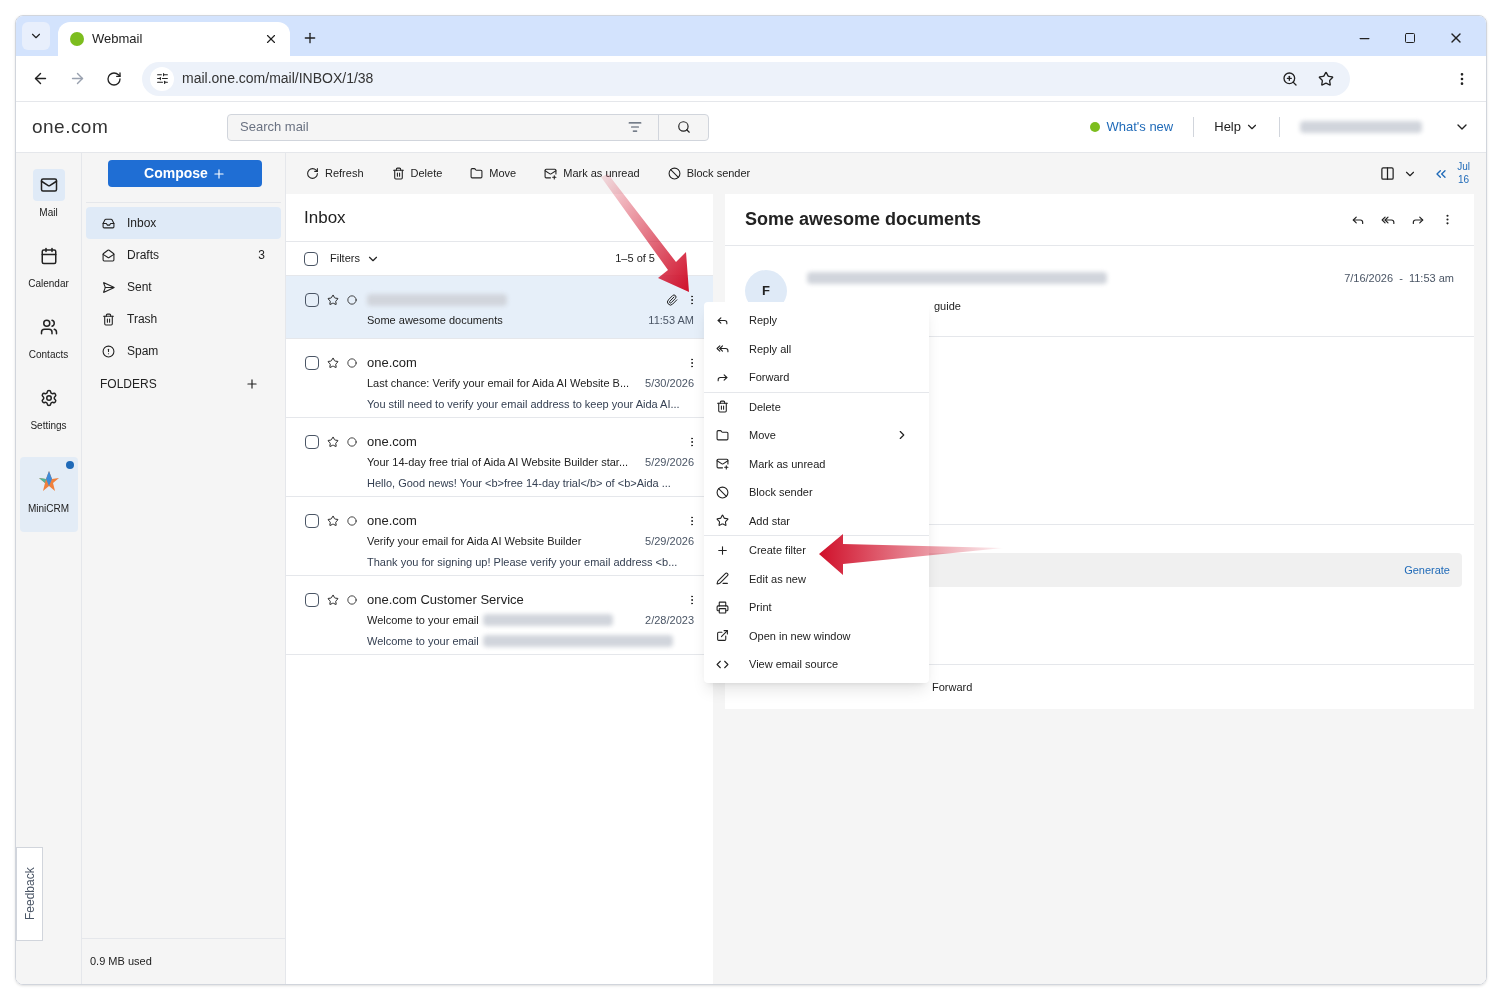 The image size is (1502, 1001). What do you see at coordinates (669, 620) in the screenshot?
I see `message-date: 2/28/2023` at bounding box center [669, 620].